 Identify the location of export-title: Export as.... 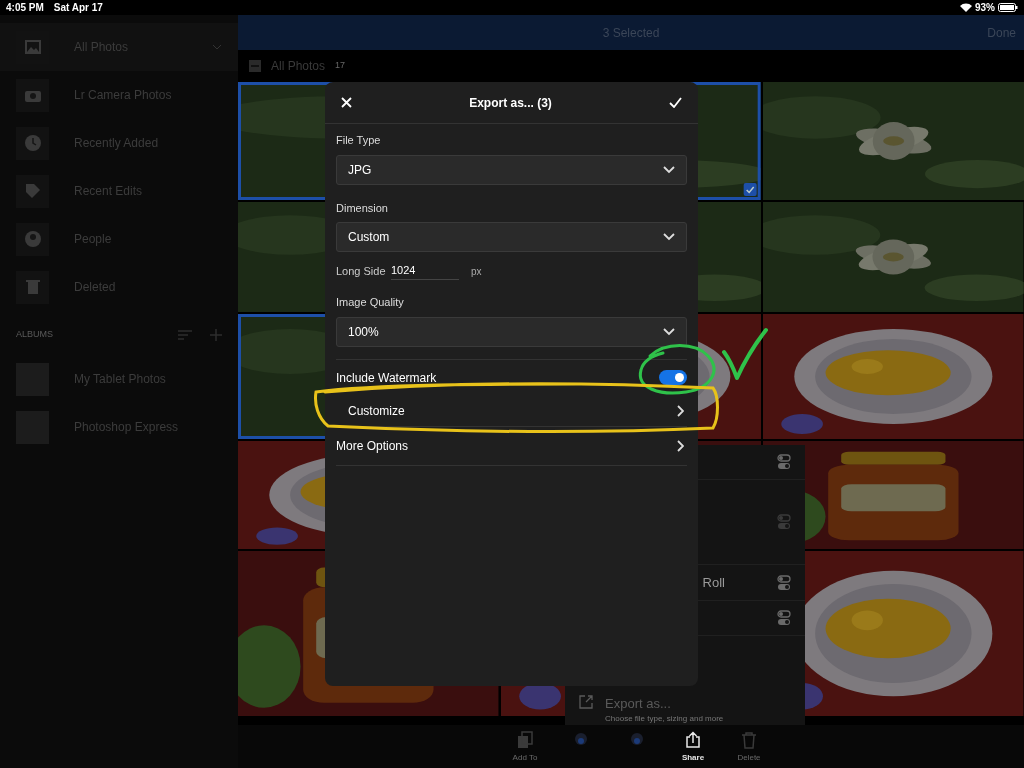
(638, 703).